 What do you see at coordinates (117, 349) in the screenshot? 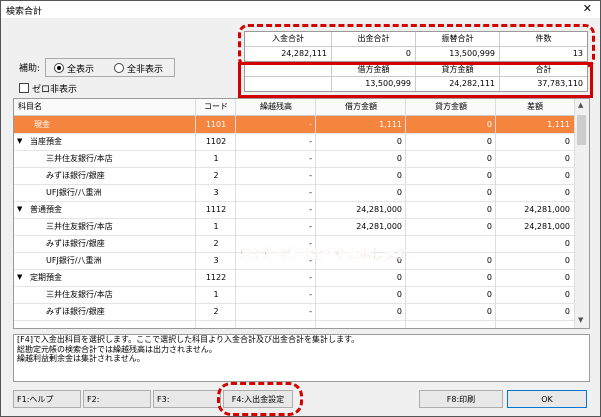
I see `message-line: 総勘定元帳の検索合計では繰越残高は出力されません。` at bounding box center [117, 349].